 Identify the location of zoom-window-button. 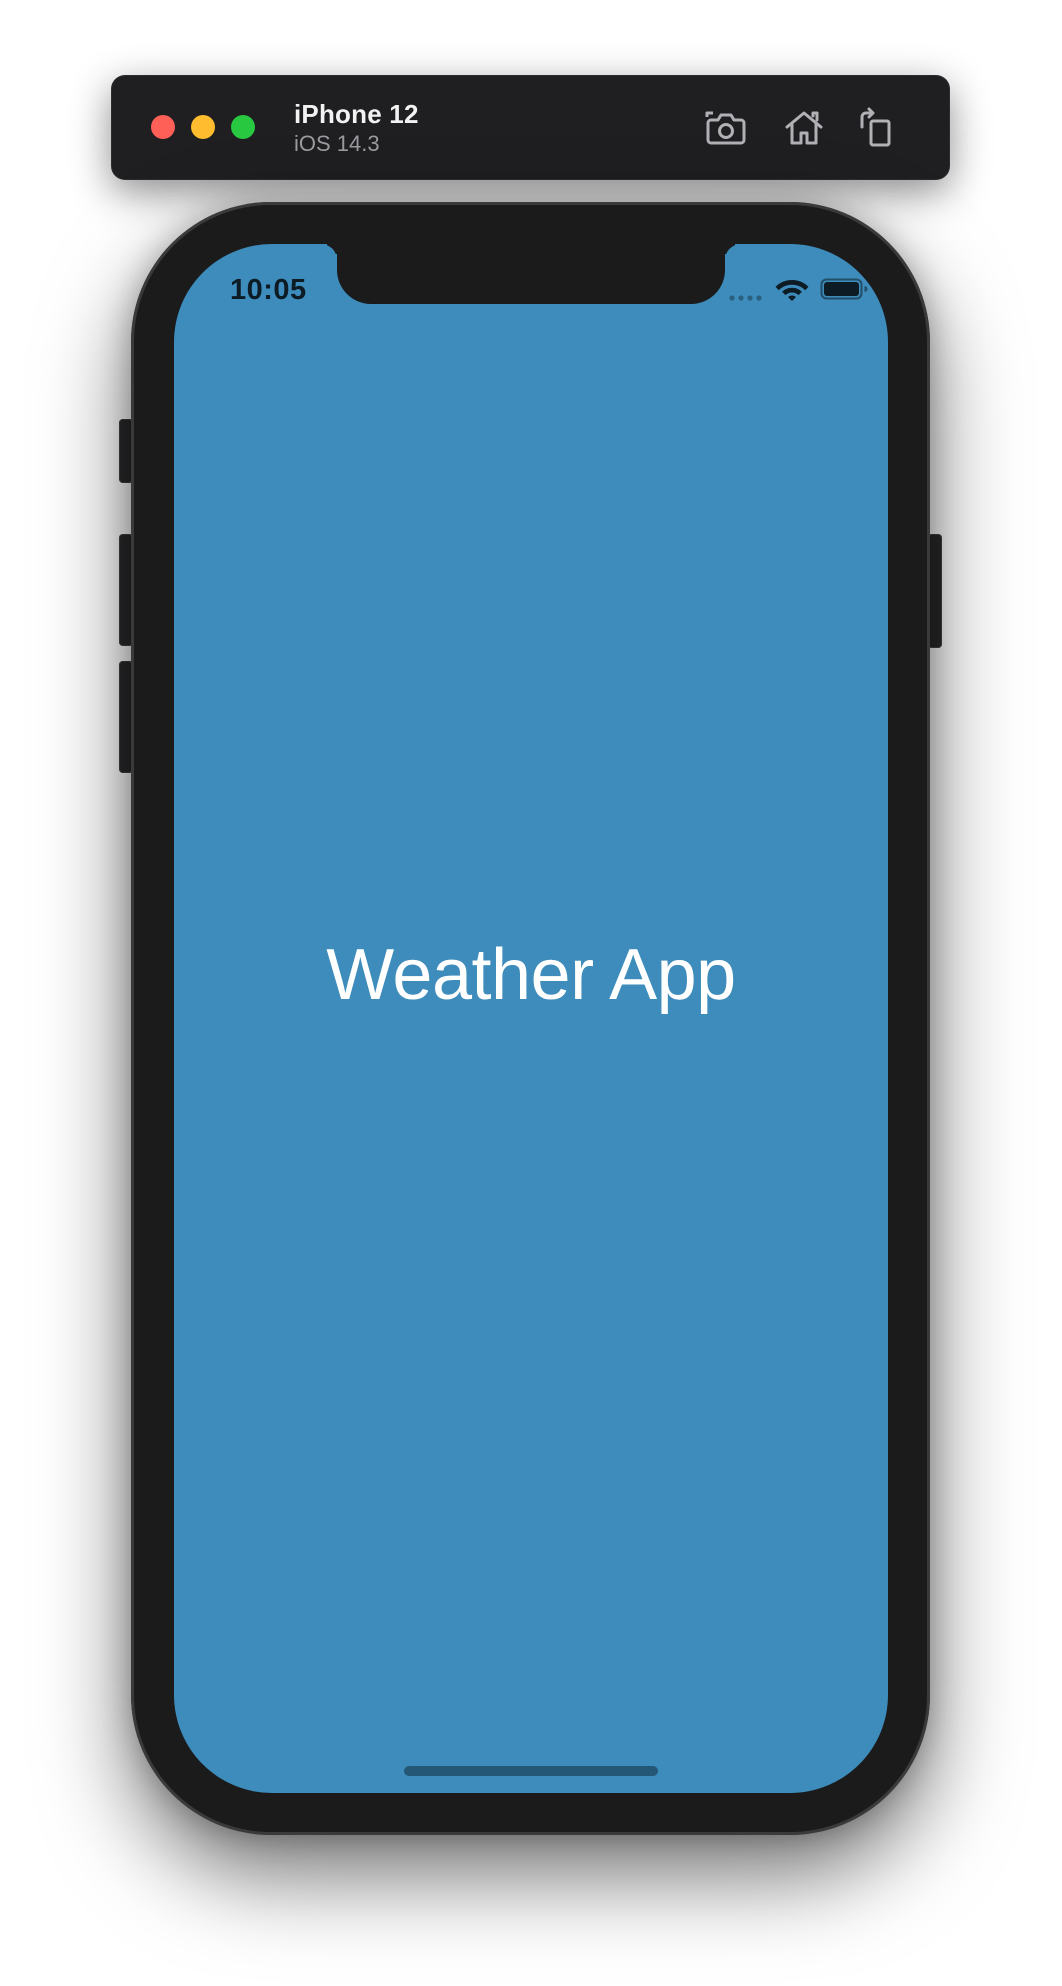
(243, 127).